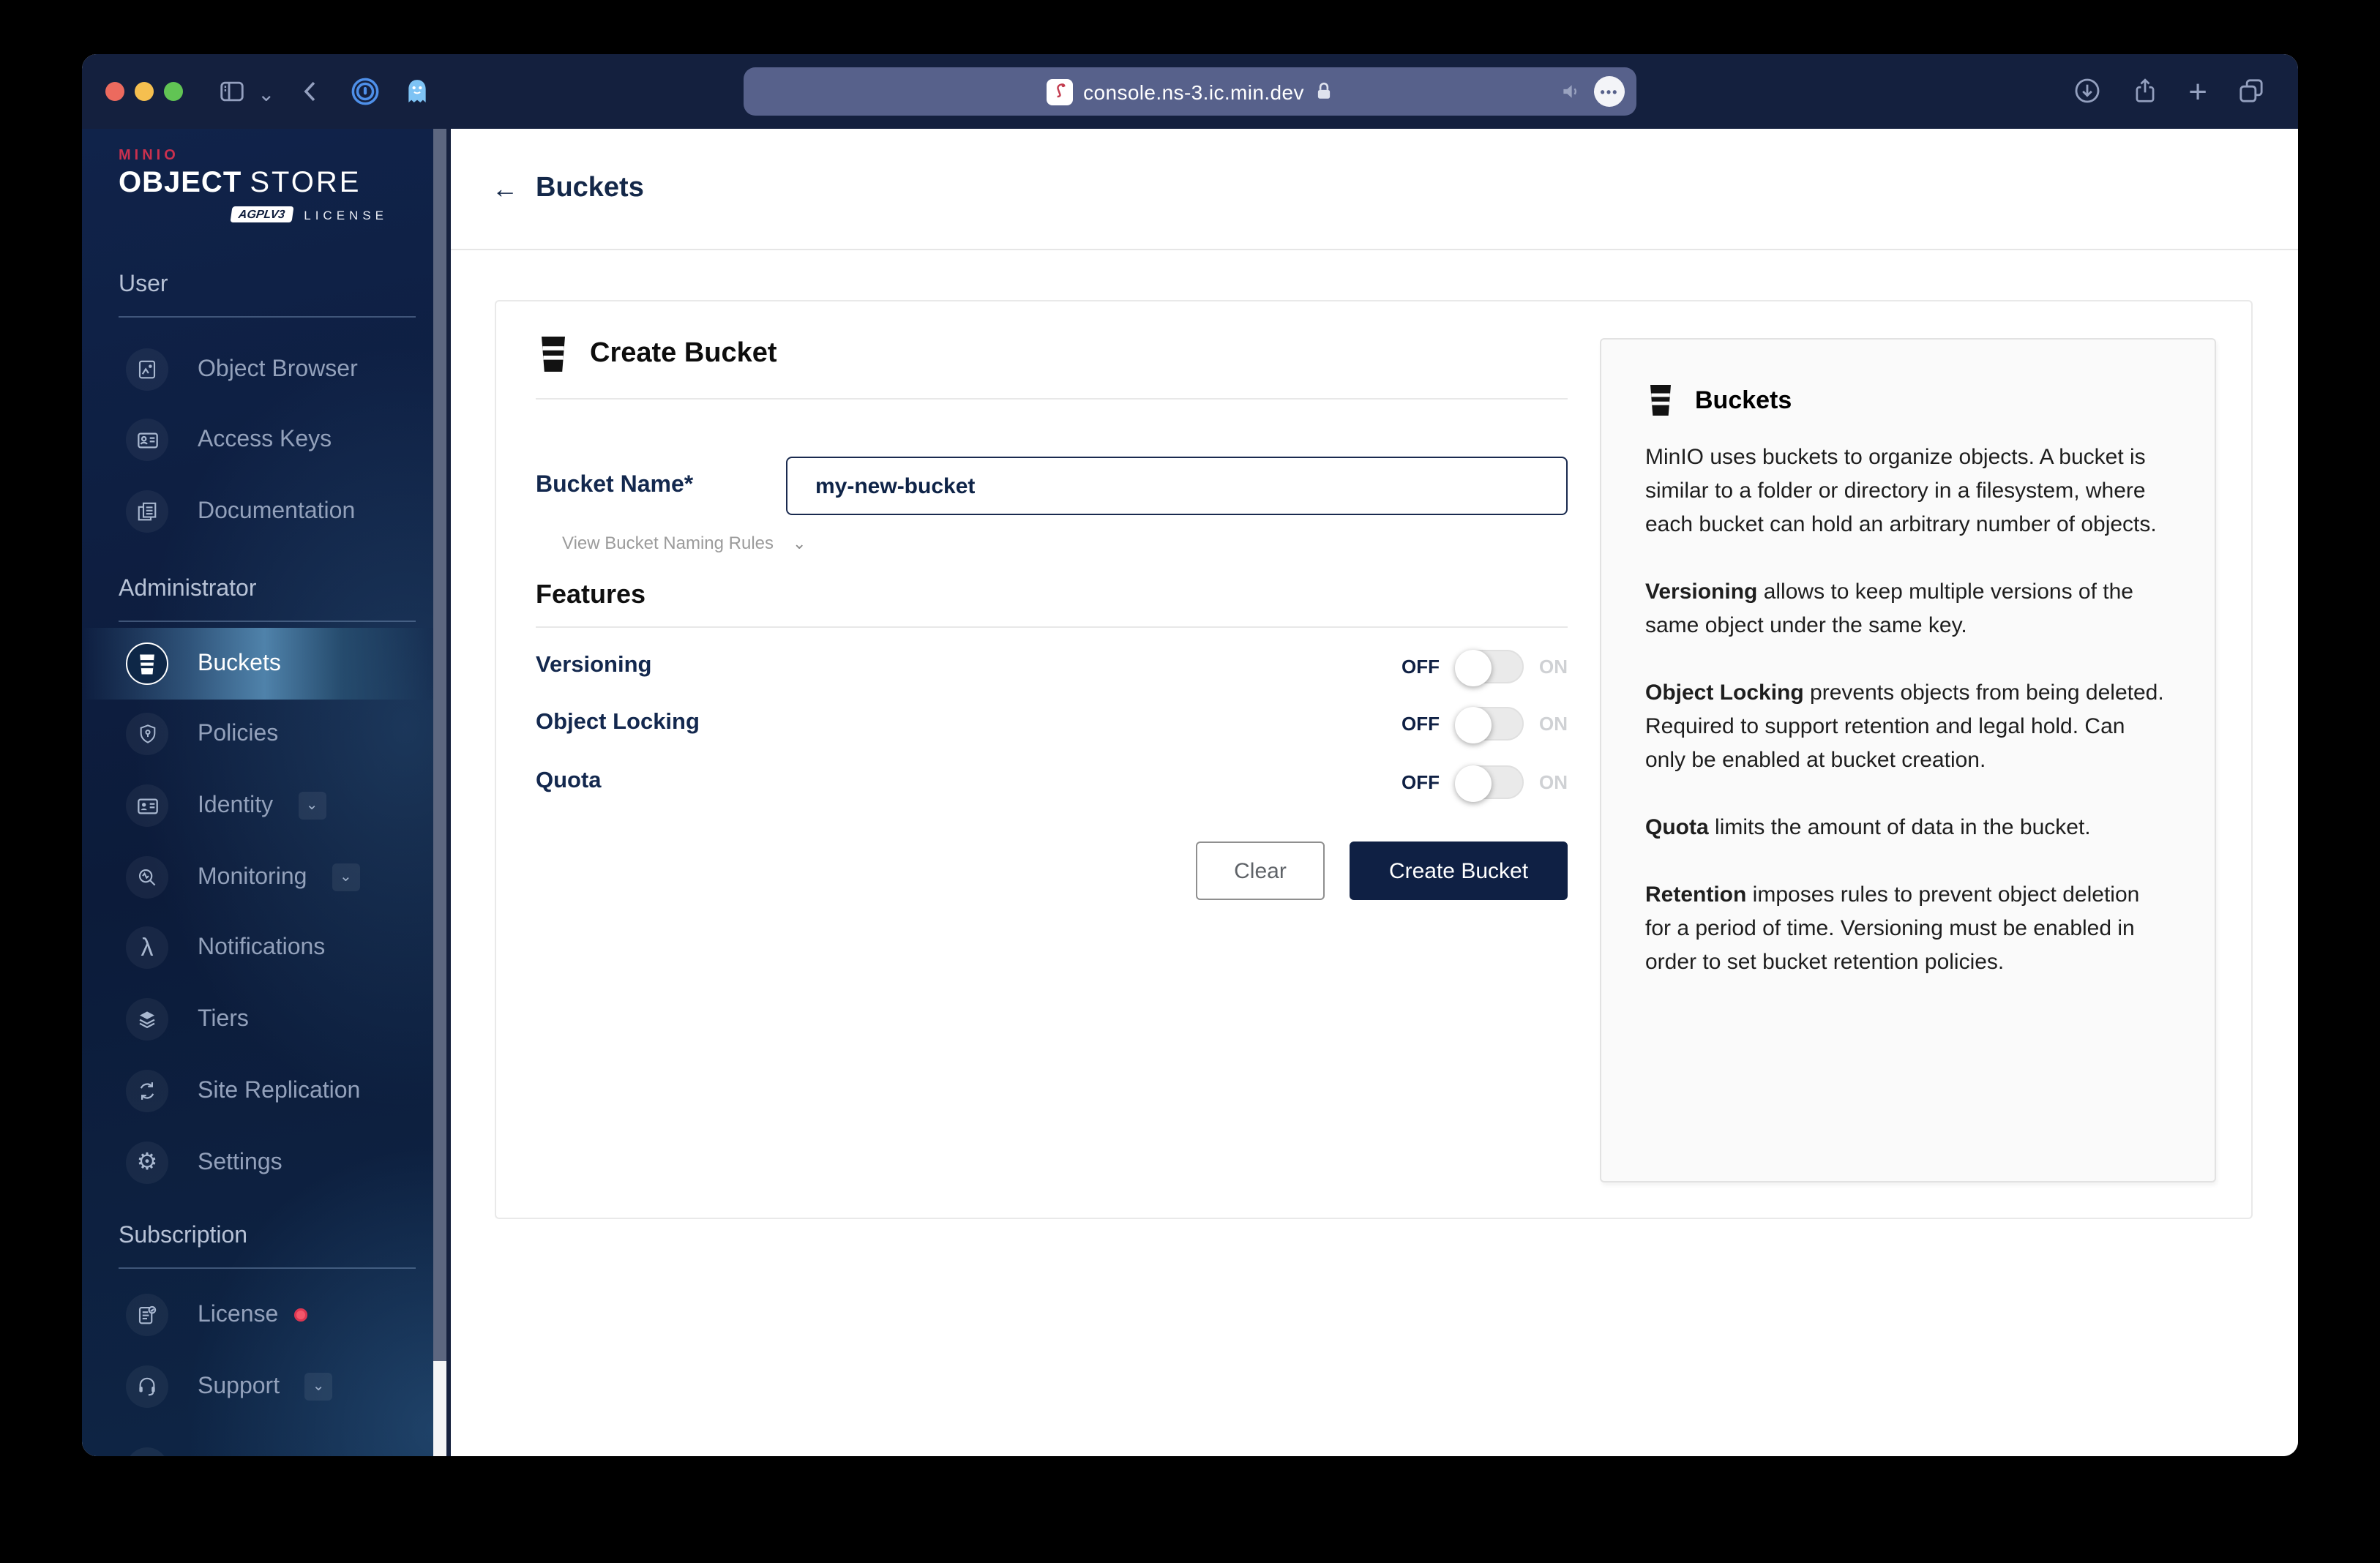 The height and width of the screenshot is (1563, 2380). Describe the element at coordinates (267, 295) in the screenshot. I see `section-header-user: User` at that location.